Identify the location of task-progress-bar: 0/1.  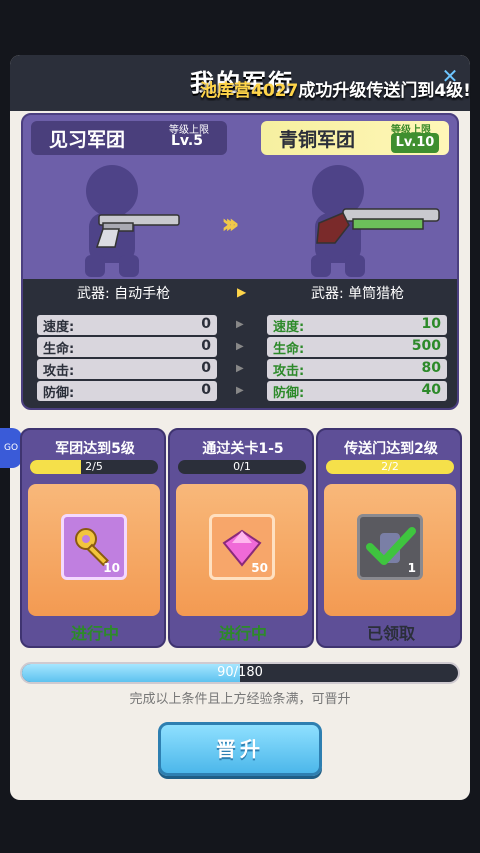
(242, 467).